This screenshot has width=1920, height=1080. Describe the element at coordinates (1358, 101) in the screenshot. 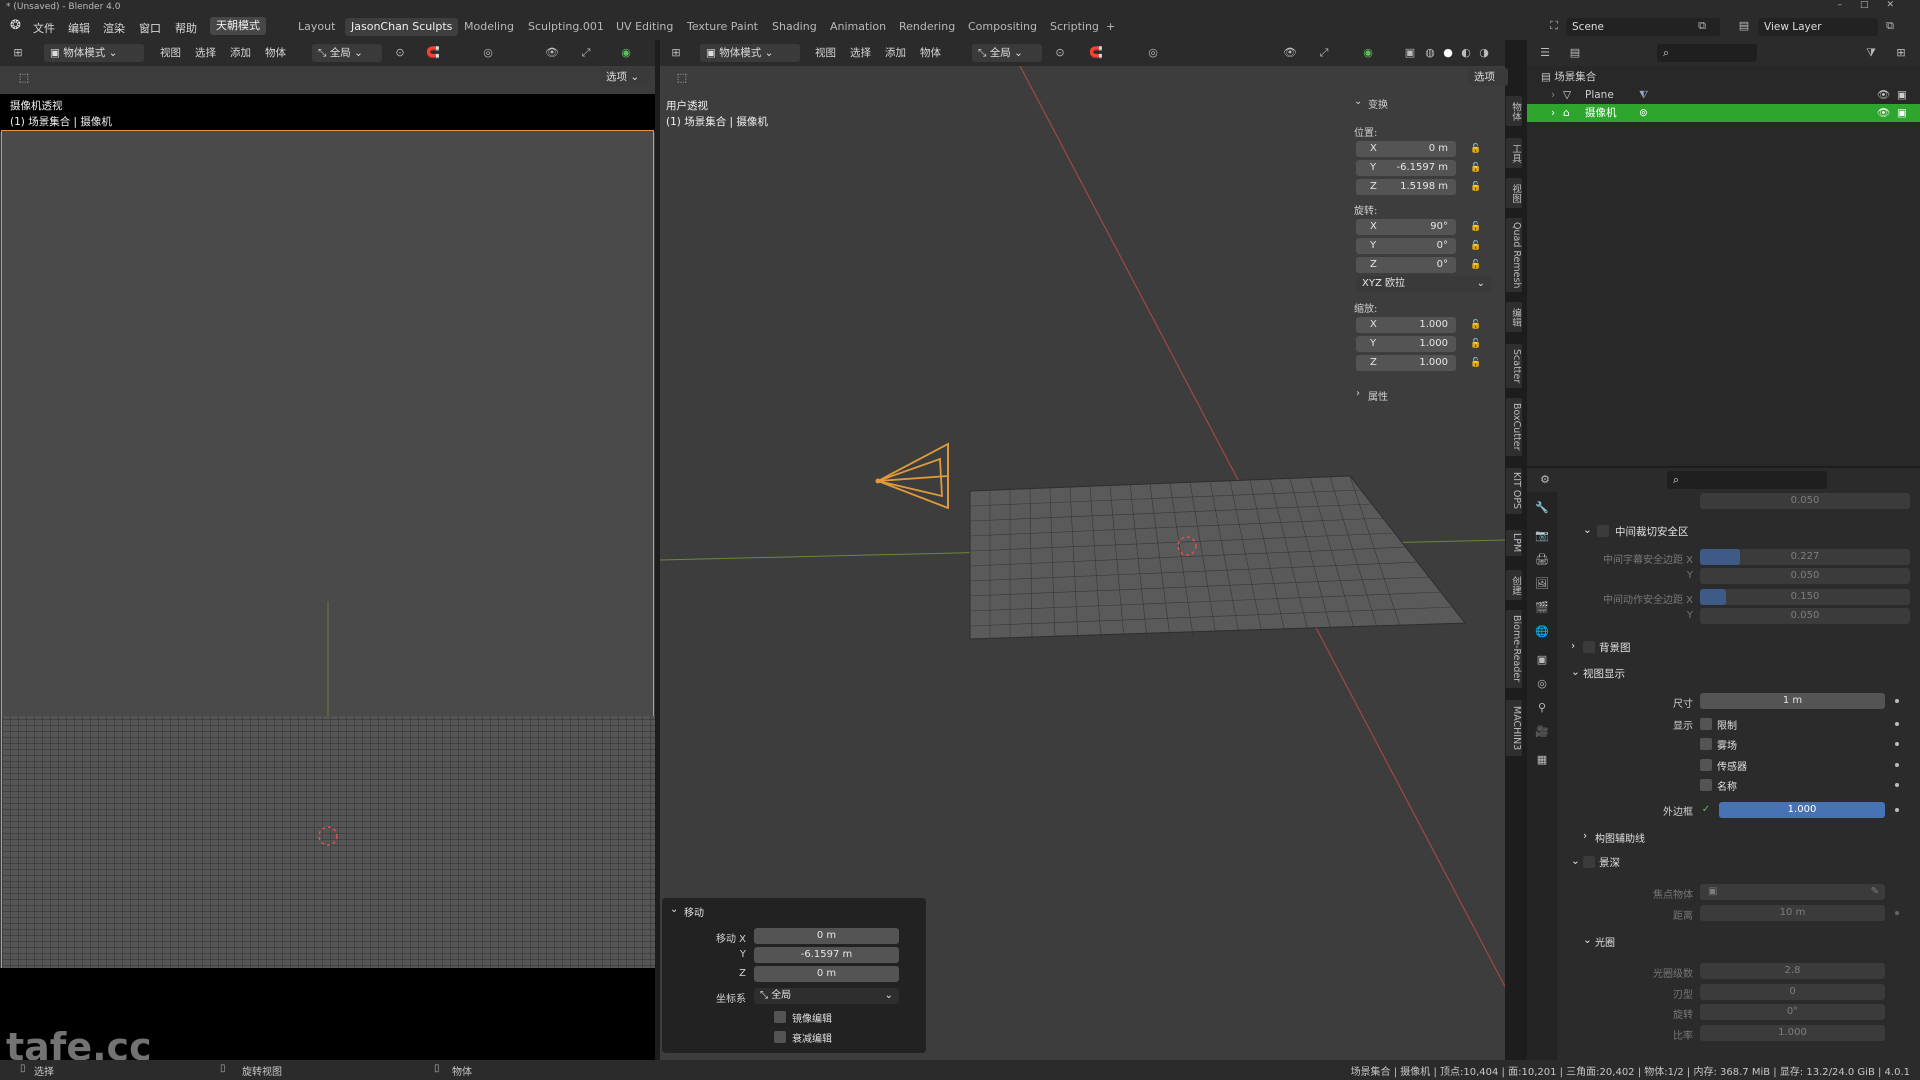

I see `transform-collapse-icon: ⌄` at that location.